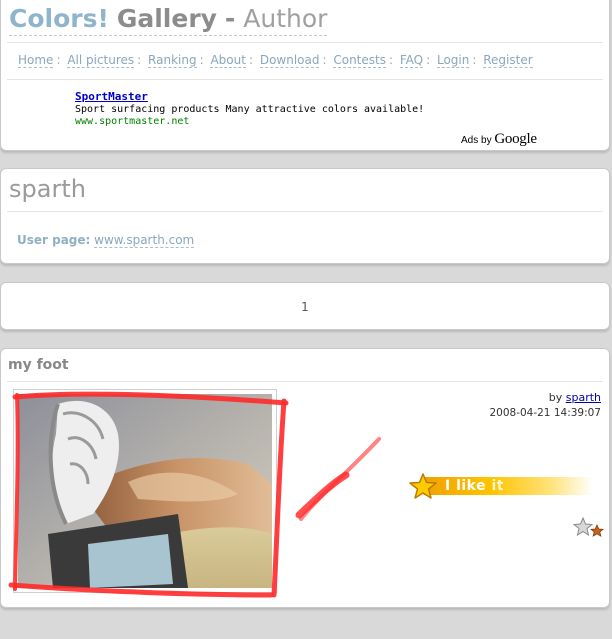  What do you see at coordinates (47, 189) in the screenshot?
I see `author-name: sparth` at bounding box center [47, 189].